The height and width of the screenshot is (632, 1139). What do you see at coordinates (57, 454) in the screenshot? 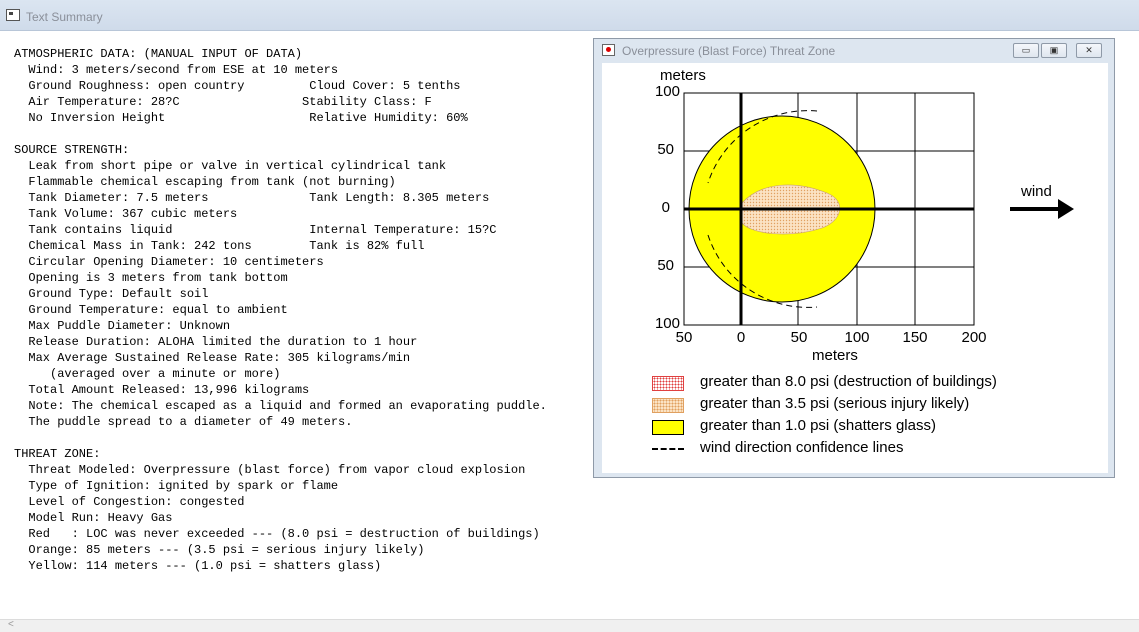
I see `report-line: THREAT ZONE:` at bounding box center [57, 454].